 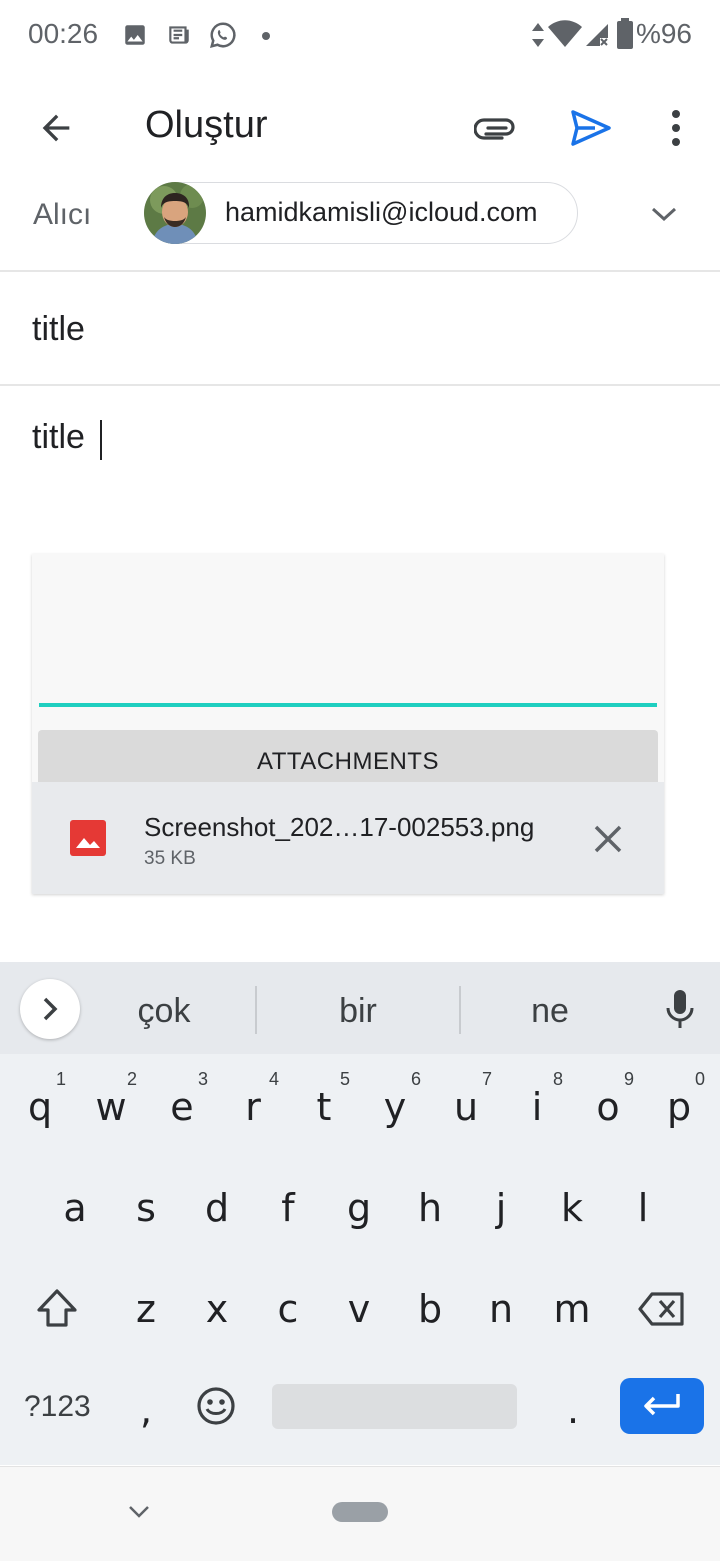 I want to click on period-key: ., so click(x=573, y=1410).